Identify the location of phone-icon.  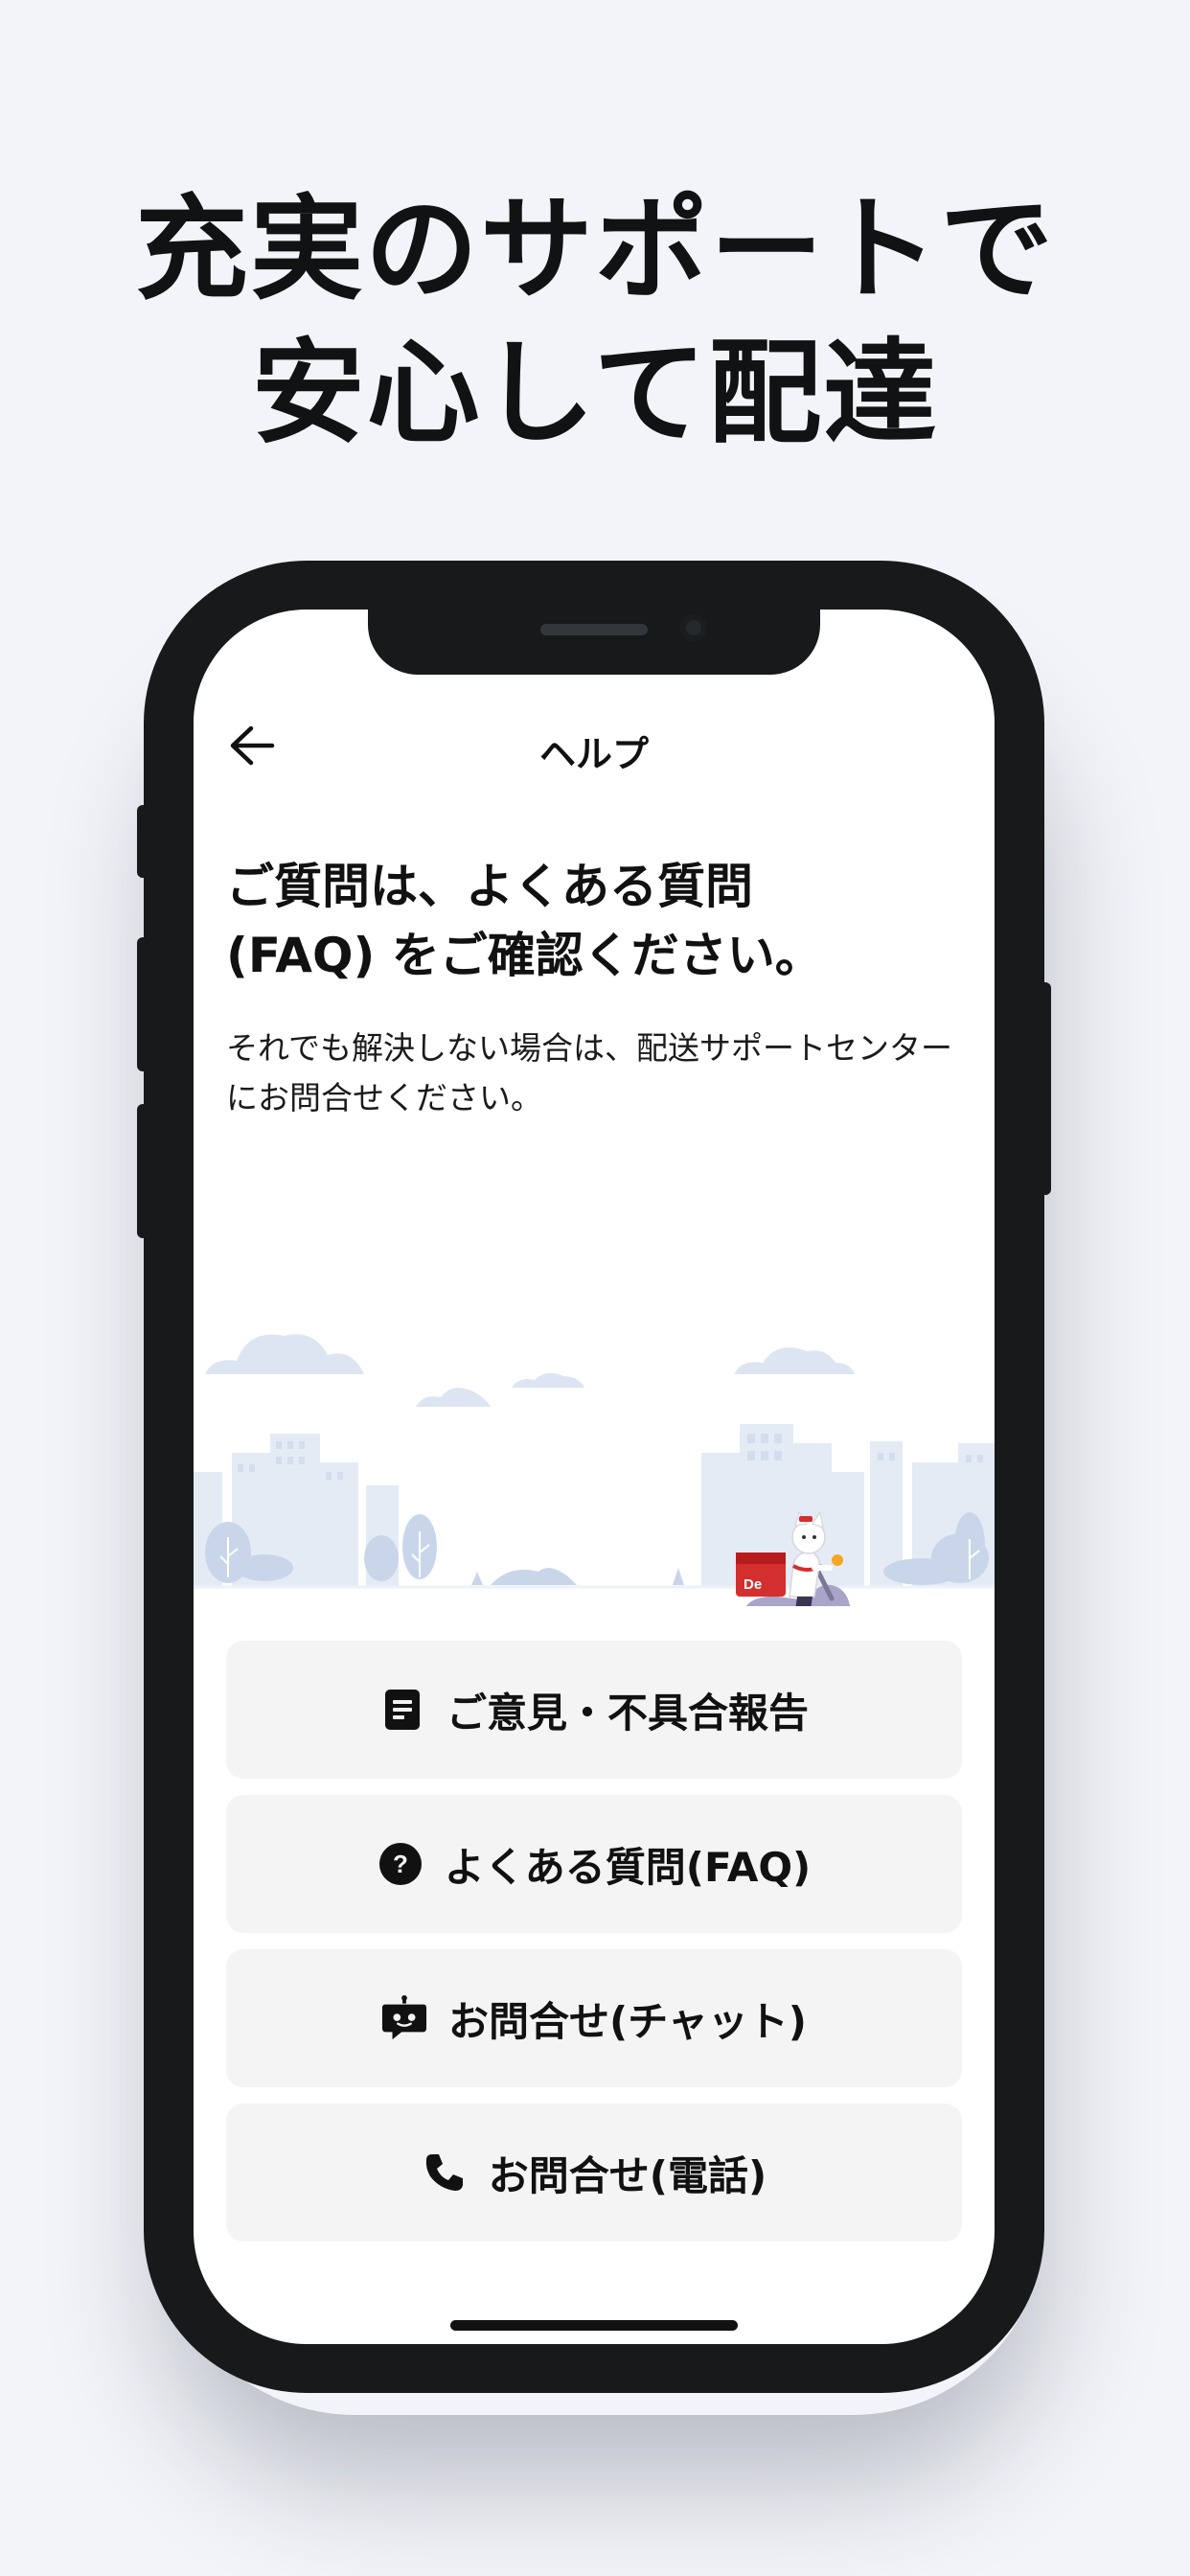
(445, 2173).